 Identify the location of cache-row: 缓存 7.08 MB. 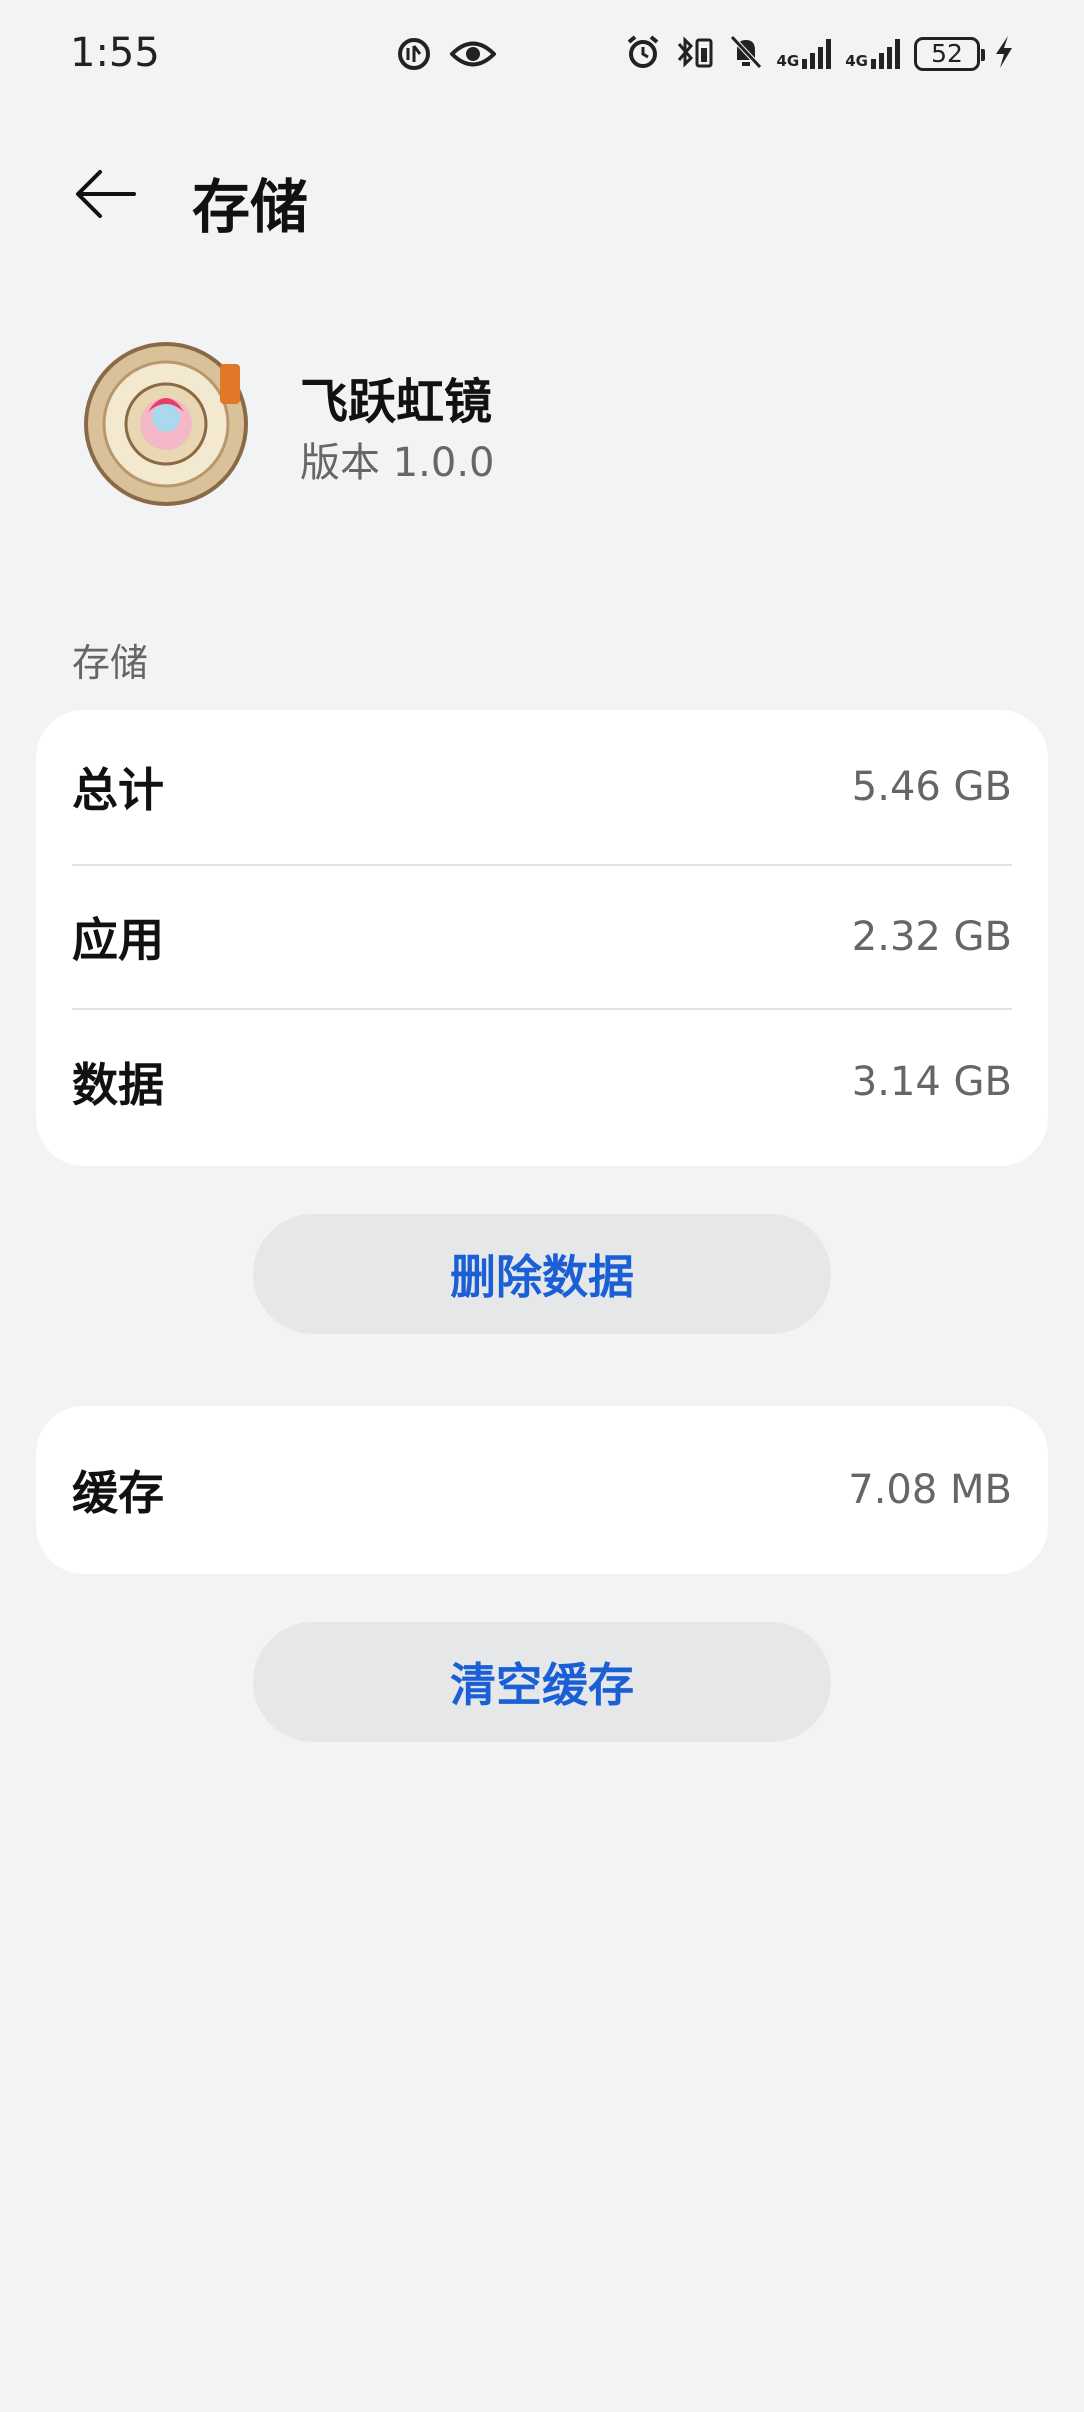
(542, 1490).